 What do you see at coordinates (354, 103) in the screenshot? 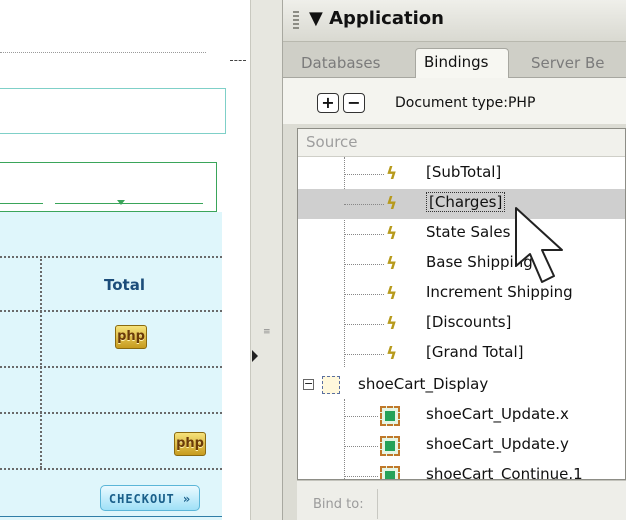
I see `remove-binding-button: −` at bounding box center [354, 103].